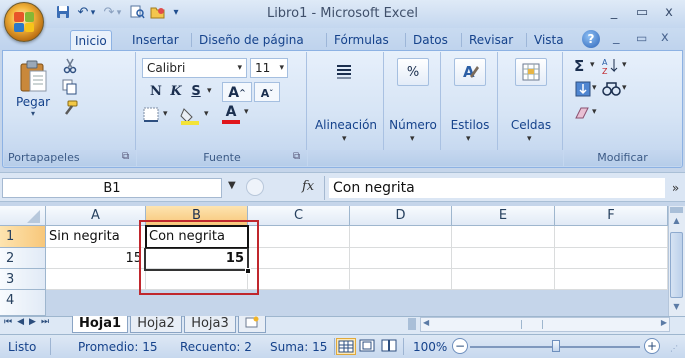  I want to click on minimize-window-button: _, so click(614, 13).